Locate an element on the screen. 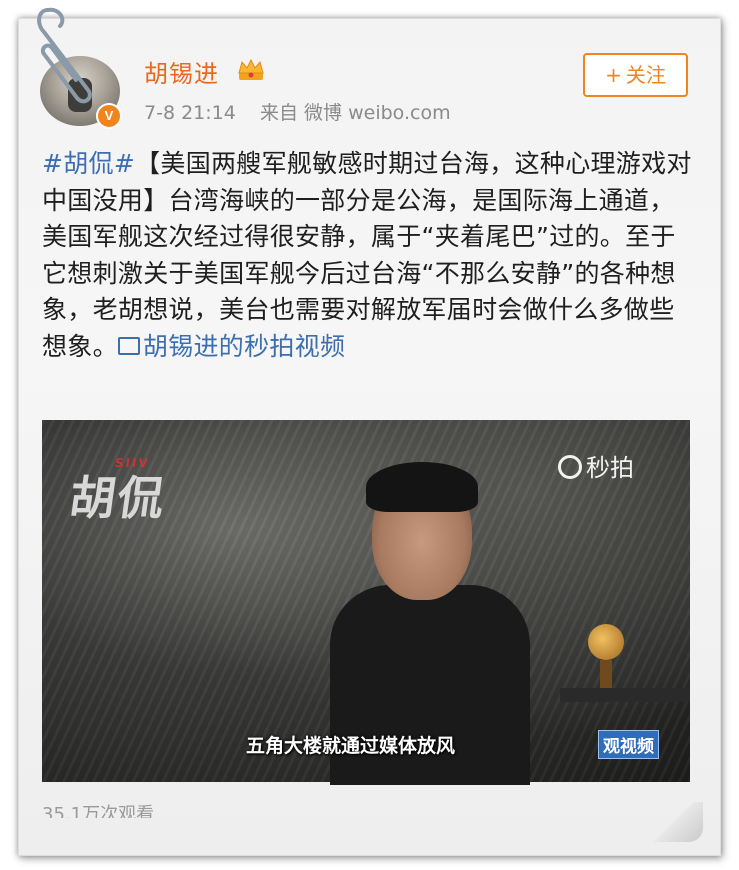  side-table is located at coordinates (625, 695).